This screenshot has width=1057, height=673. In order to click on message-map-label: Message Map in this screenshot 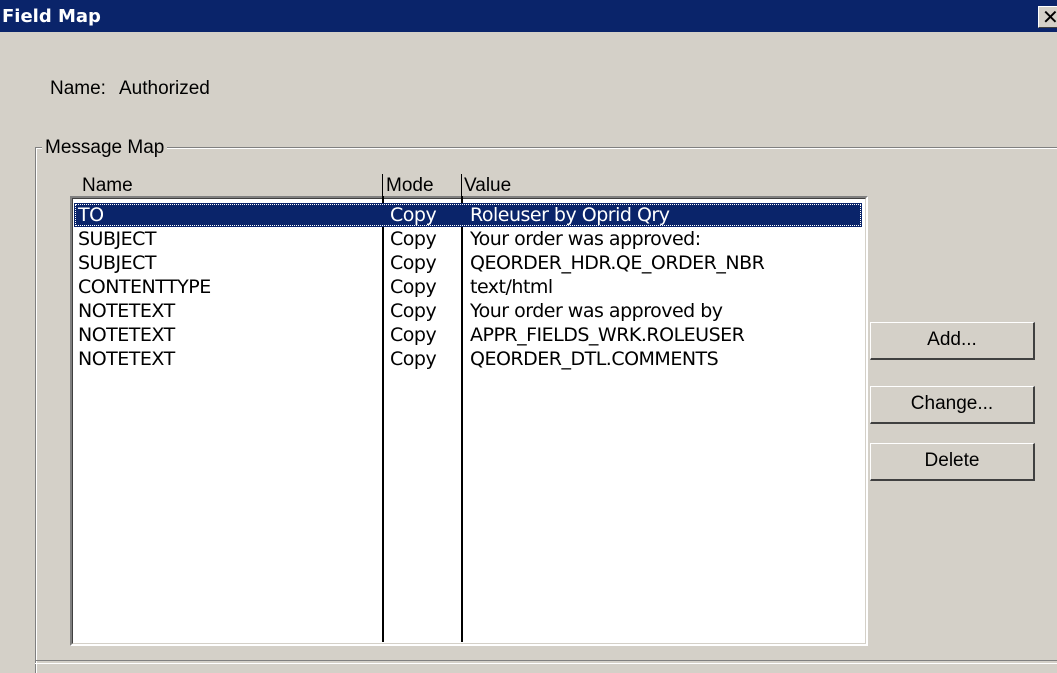, I will do `click(105, 148)`.